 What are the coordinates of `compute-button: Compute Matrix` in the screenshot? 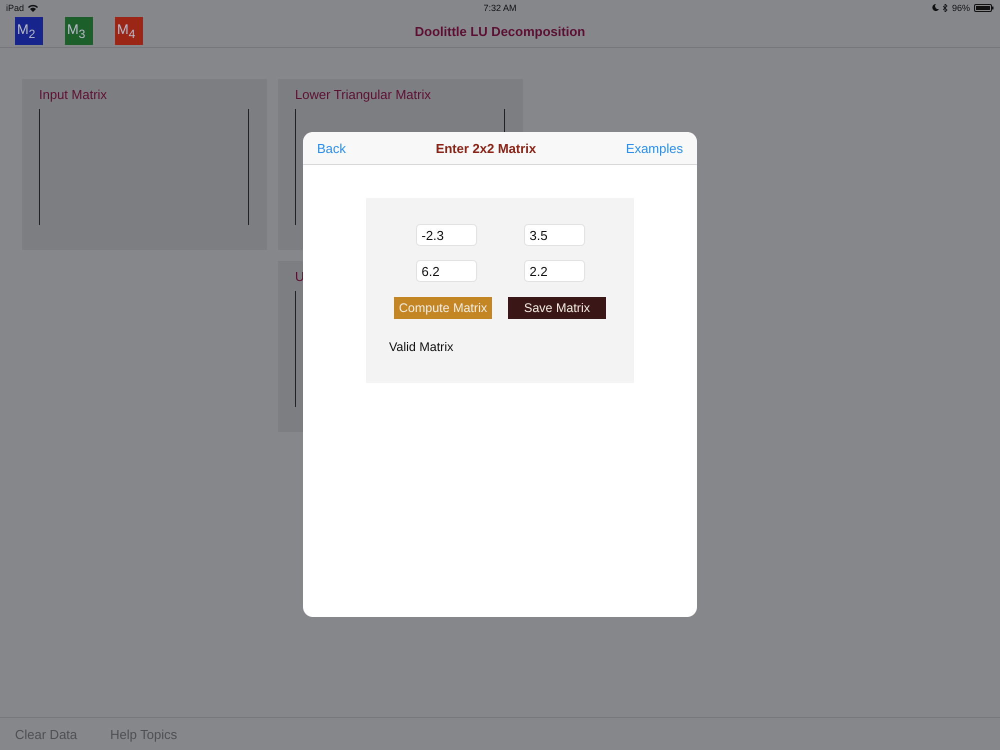 It's located at (443, 308).